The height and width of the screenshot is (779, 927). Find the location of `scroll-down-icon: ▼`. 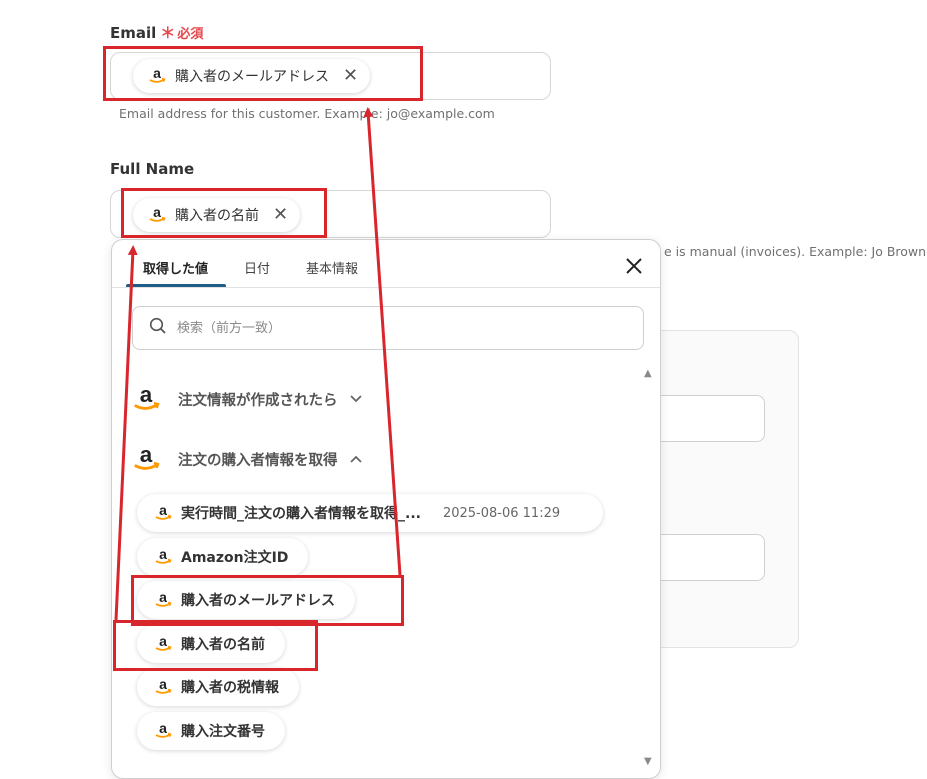

scroll-down-icon: ▼ is located at coordinates (648, 761).